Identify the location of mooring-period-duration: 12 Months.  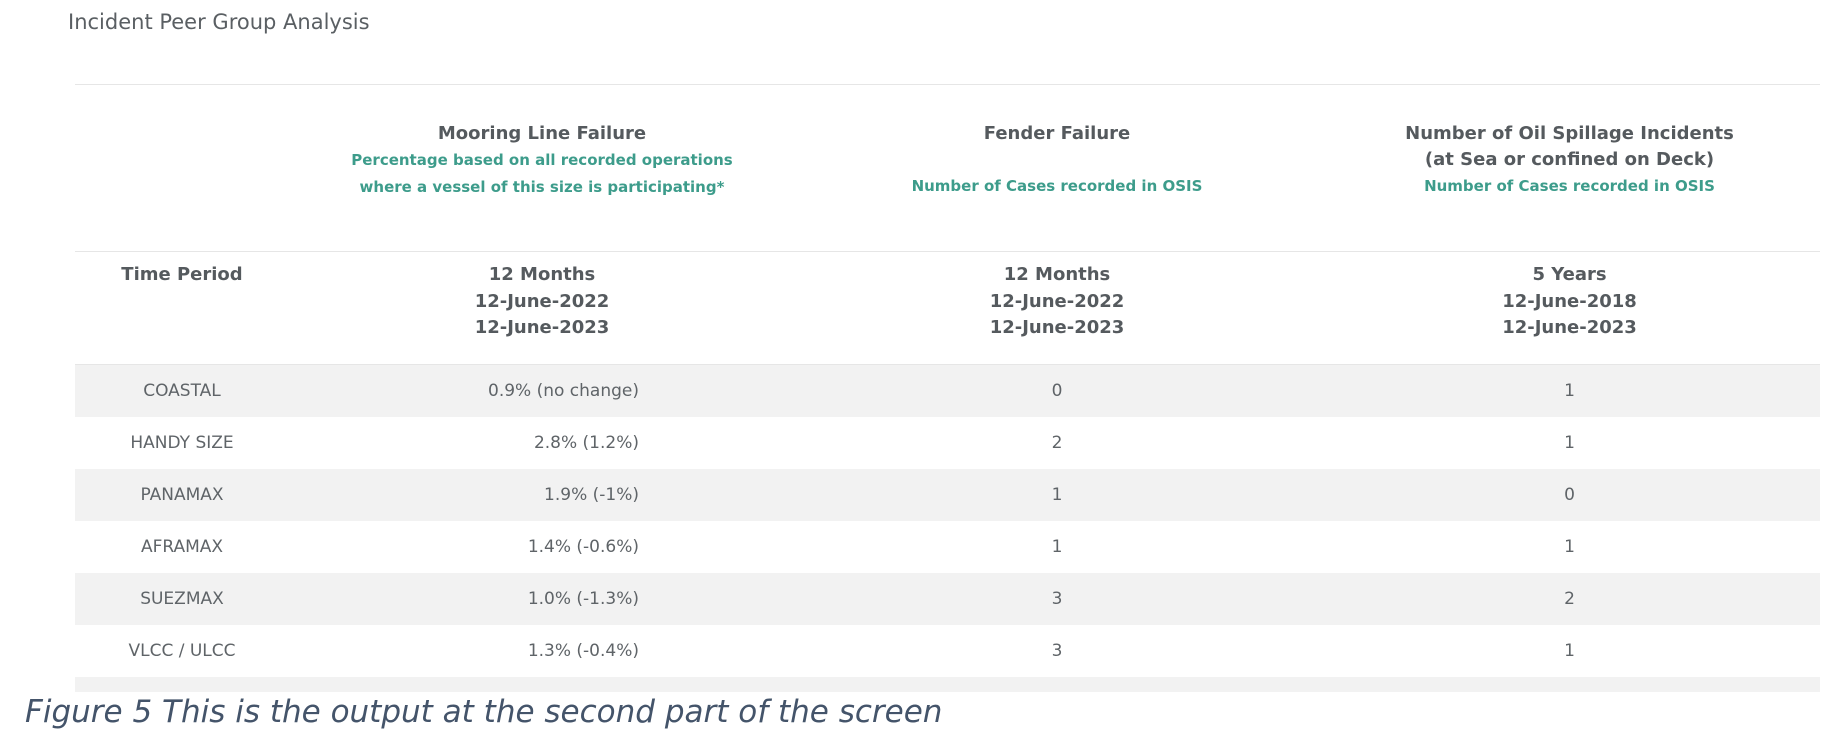
(542, 274).